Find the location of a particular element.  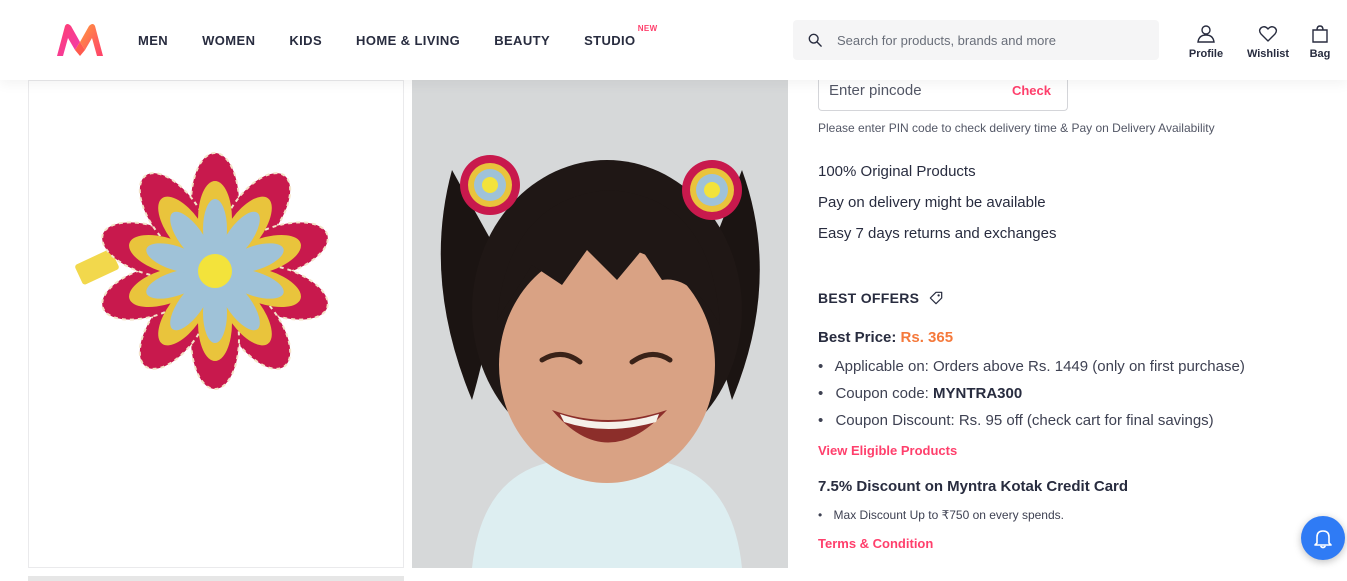

view-eligible-products-link: View Eligible Products is located at coordinates (887, 450).